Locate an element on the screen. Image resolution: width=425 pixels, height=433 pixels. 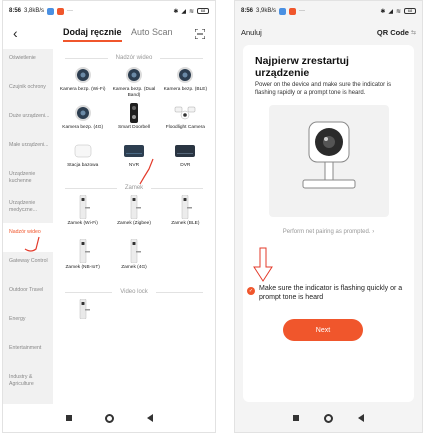
device-tile: Smart Doorbell is located at coordinates (133, 122).